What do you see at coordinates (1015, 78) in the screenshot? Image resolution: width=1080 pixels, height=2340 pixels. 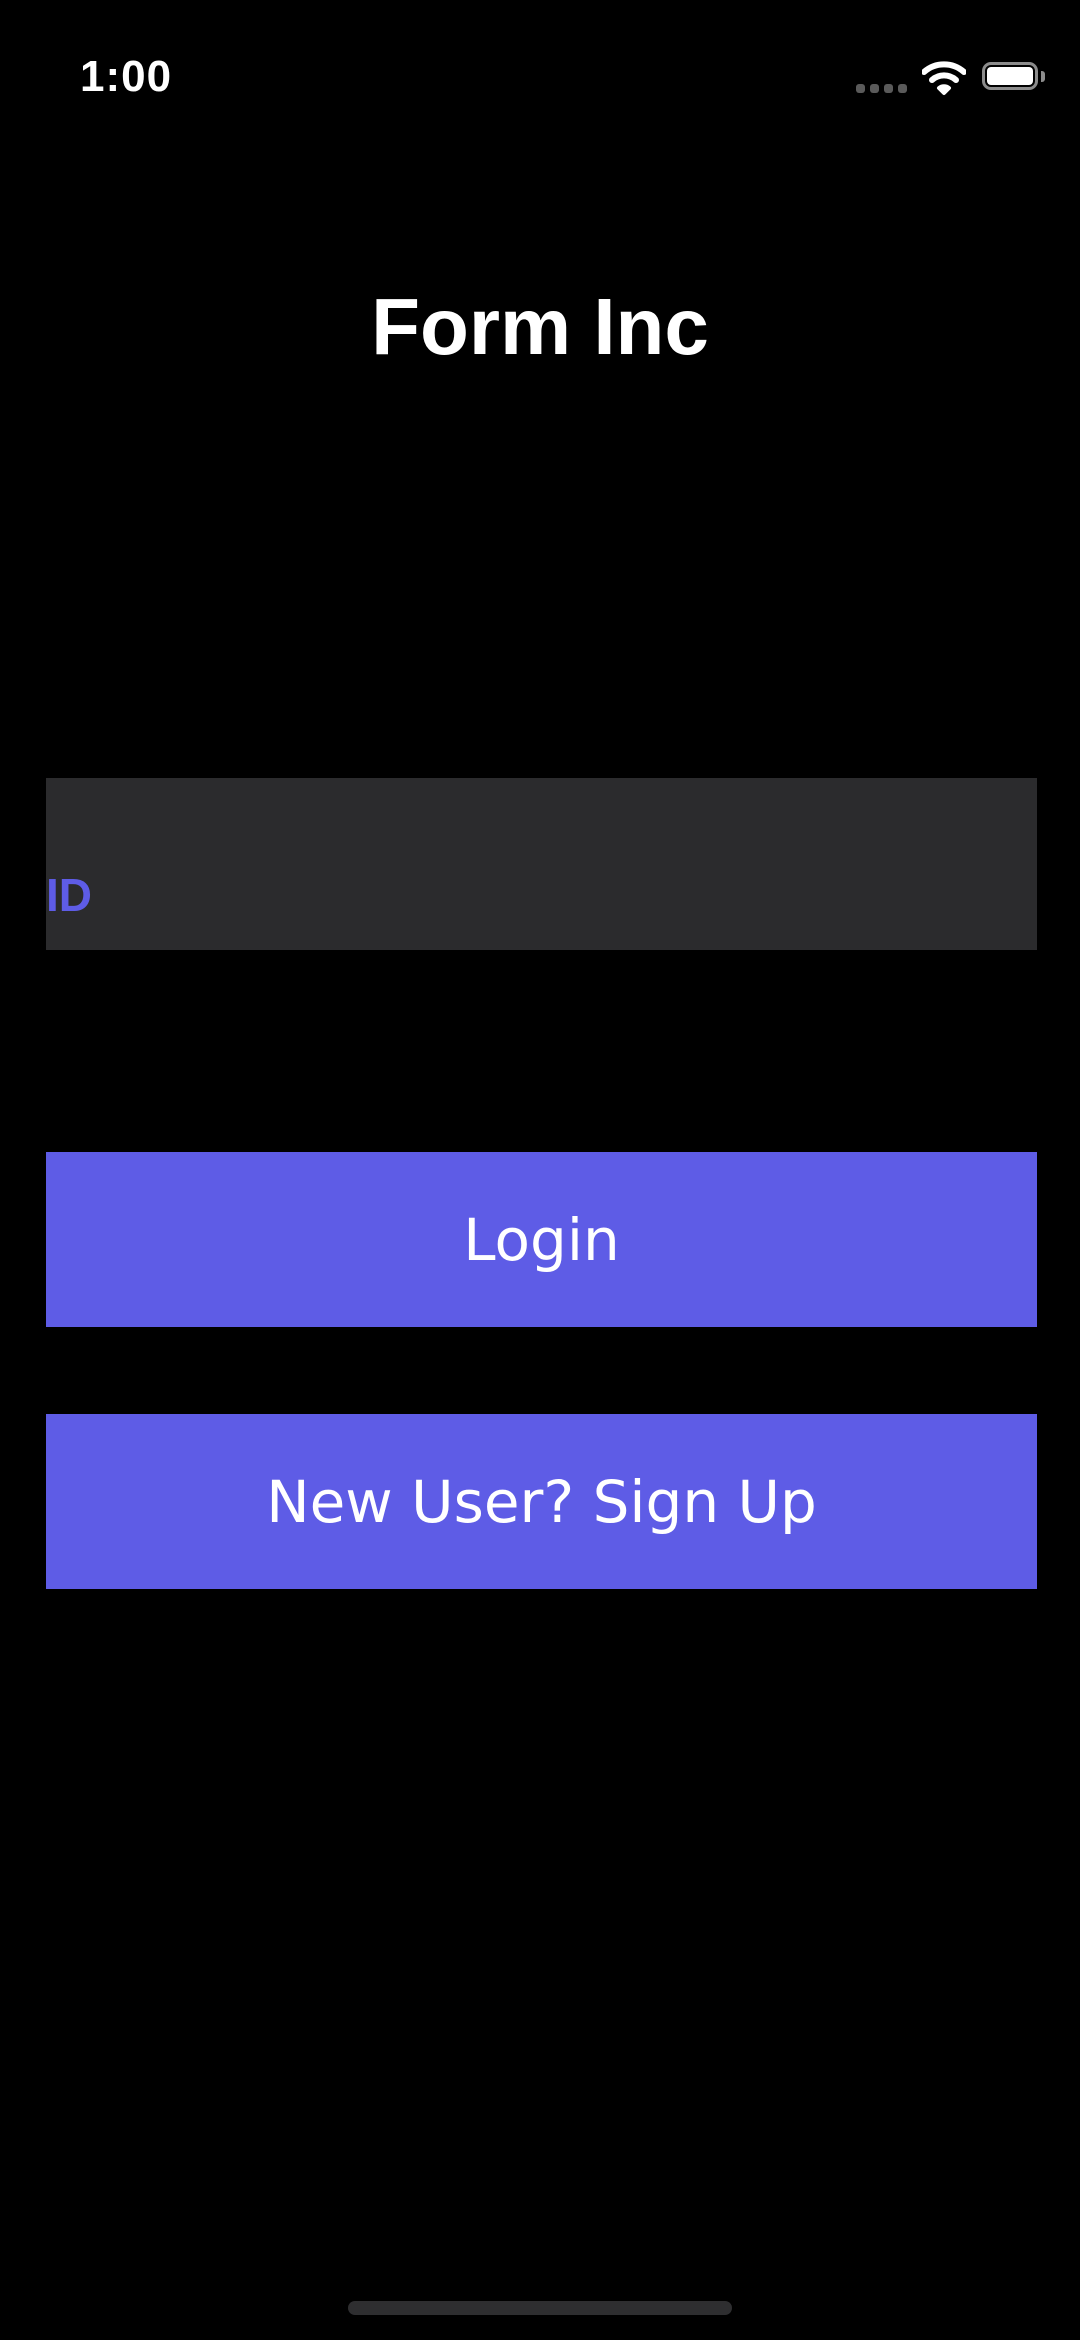 I see `battery-icon` at bounding box center [1015, 78].